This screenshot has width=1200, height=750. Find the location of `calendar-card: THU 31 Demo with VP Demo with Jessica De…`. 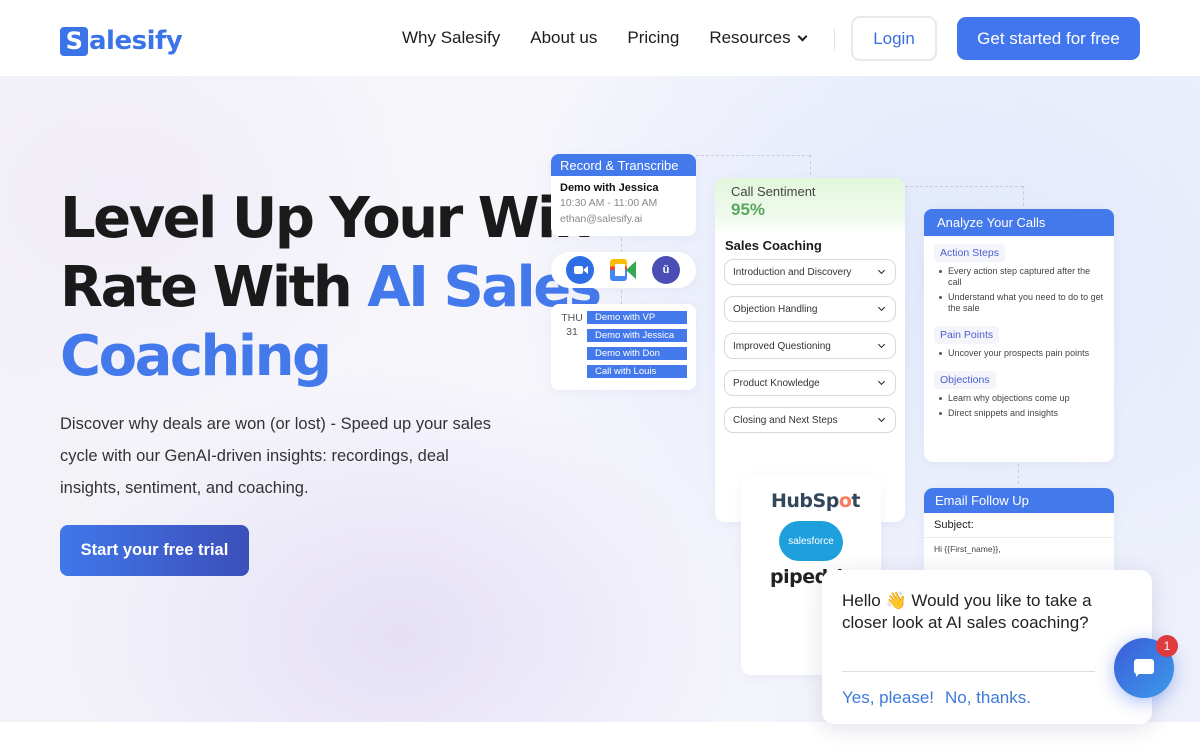

calendar-card: THU 31 Demo with VP Demo with Jessica De… is located at coordinates (623, 347).